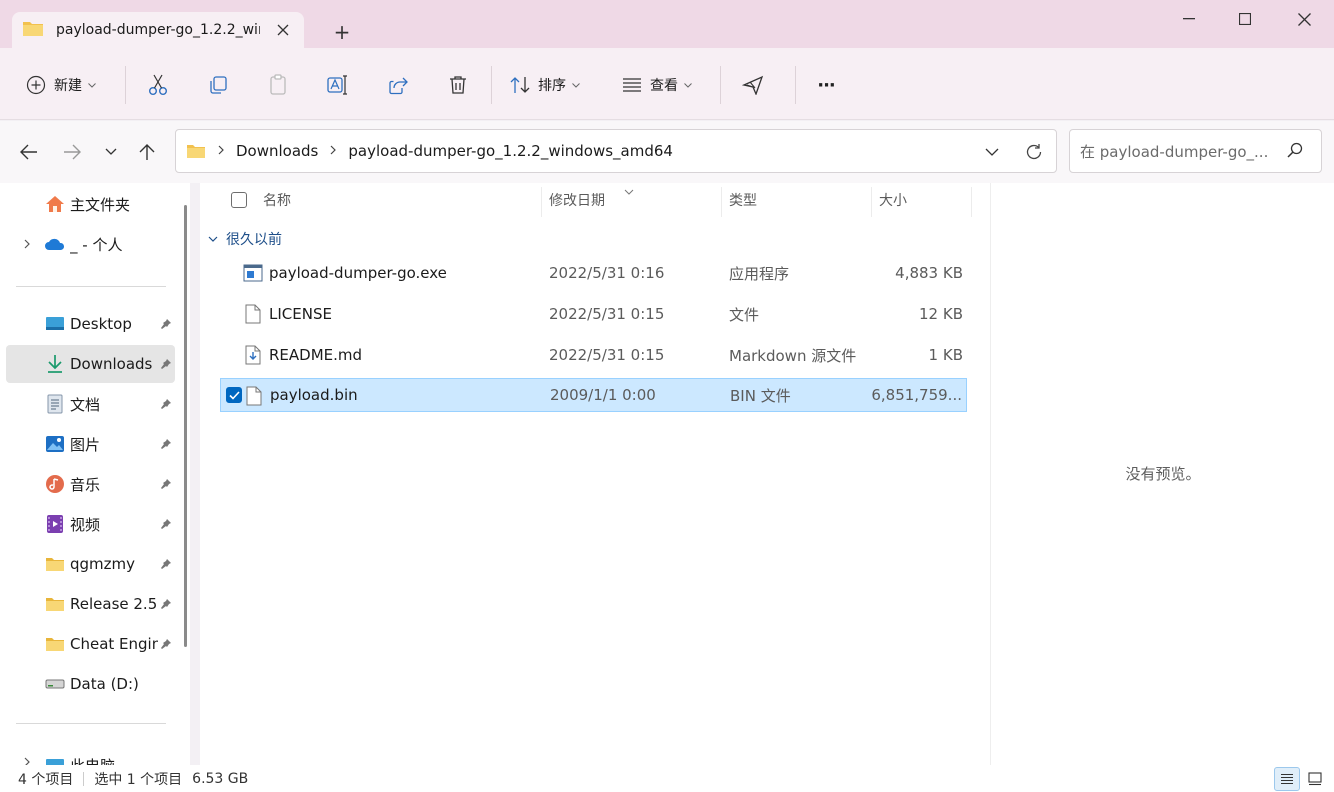 The width and height of the screenshot is (1334, 792). What do you see at coordinates (90, 644) in the screenshot?
I see `sidebar-item-cheat-engine: Cheat Engin` at bounding box center [90, 644].